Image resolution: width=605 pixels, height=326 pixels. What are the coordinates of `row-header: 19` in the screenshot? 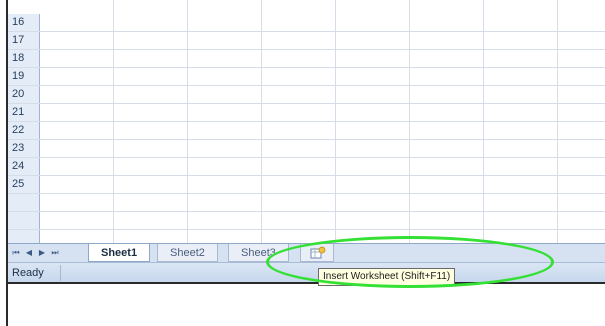 It's located at (24, 76).